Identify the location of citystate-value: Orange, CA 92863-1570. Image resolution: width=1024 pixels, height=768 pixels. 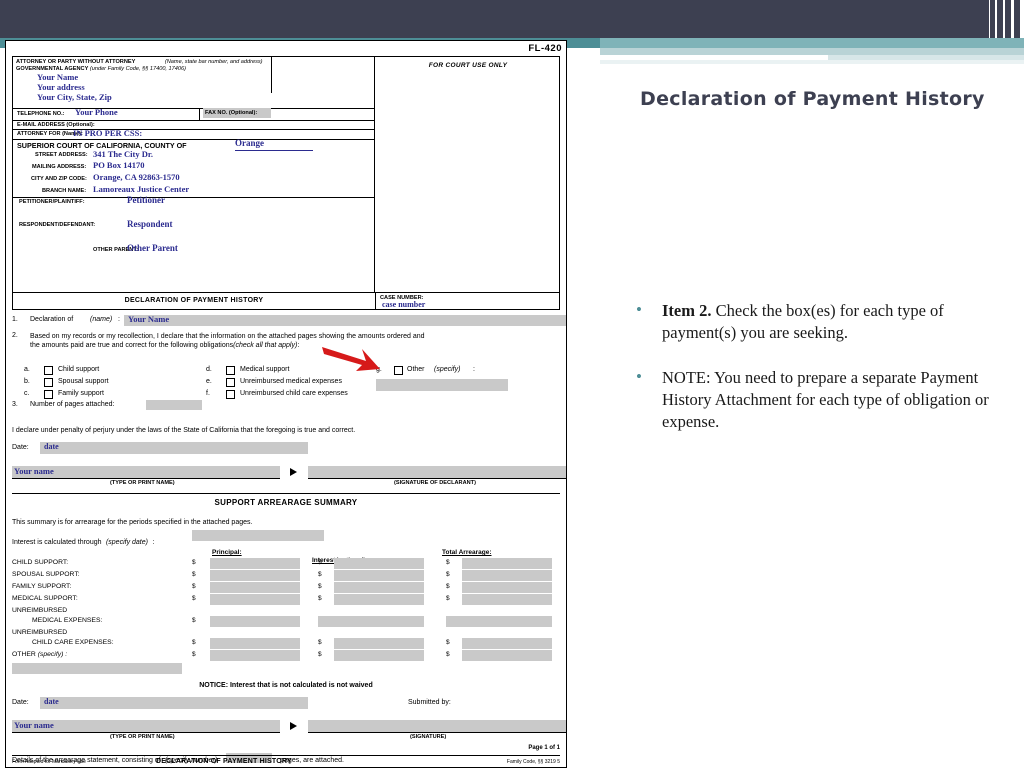
(136, 177).